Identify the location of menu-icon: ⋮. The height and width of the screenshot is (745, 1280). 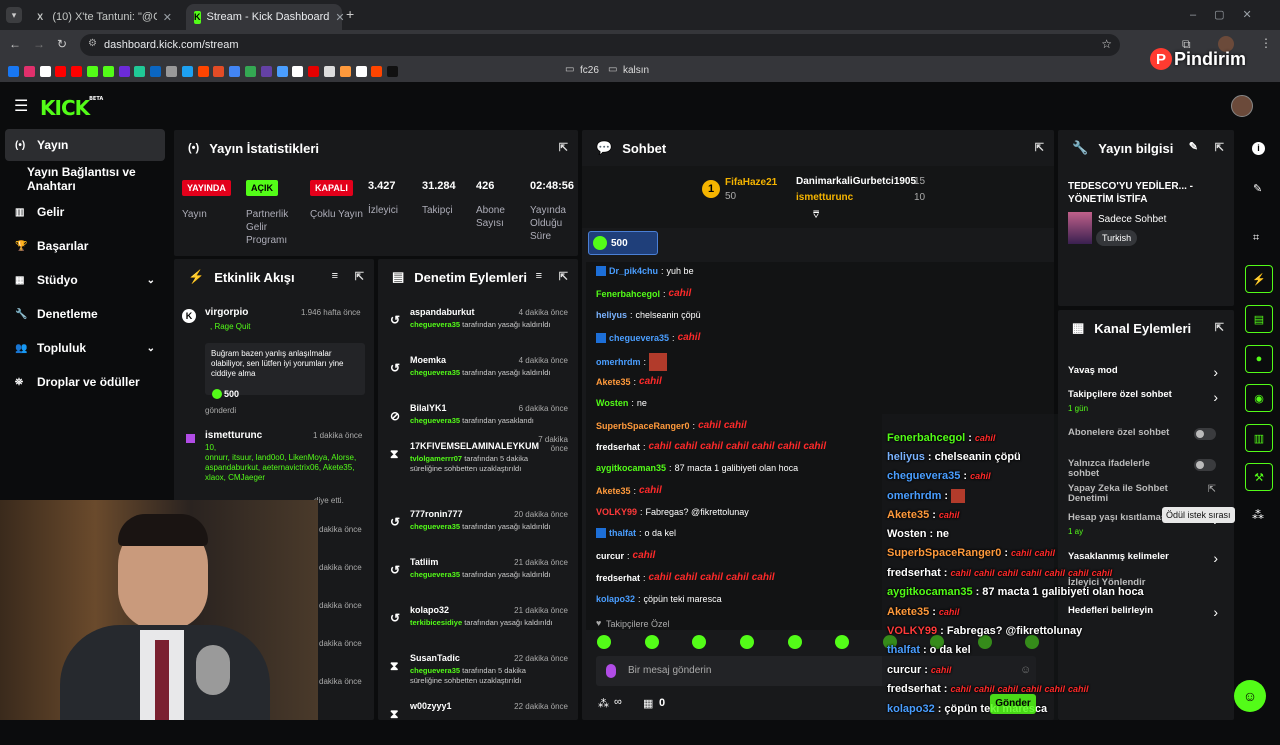
(1266, 43).